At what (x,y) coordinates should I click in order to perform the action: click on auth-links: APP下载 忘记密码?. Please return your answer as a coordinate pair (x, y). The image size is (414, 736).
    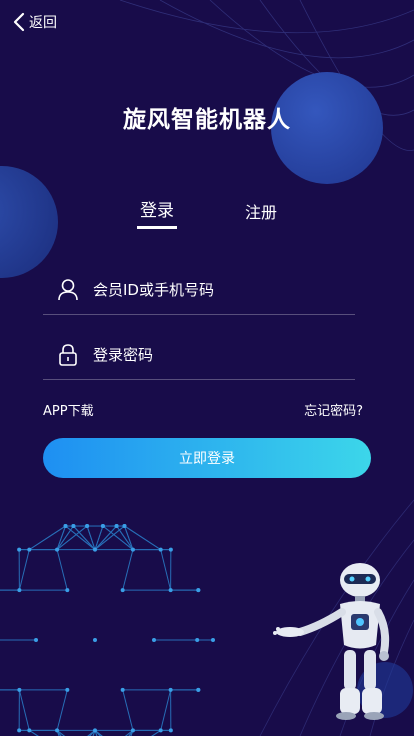
    Looking at the image, I should click on (203, 410).